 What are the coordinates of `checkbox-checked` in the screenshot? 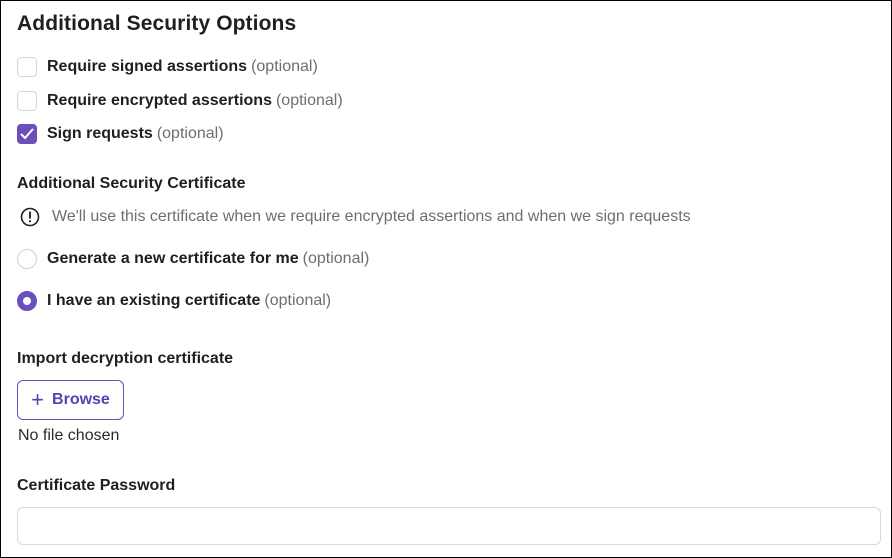 It's located at (27, 134).